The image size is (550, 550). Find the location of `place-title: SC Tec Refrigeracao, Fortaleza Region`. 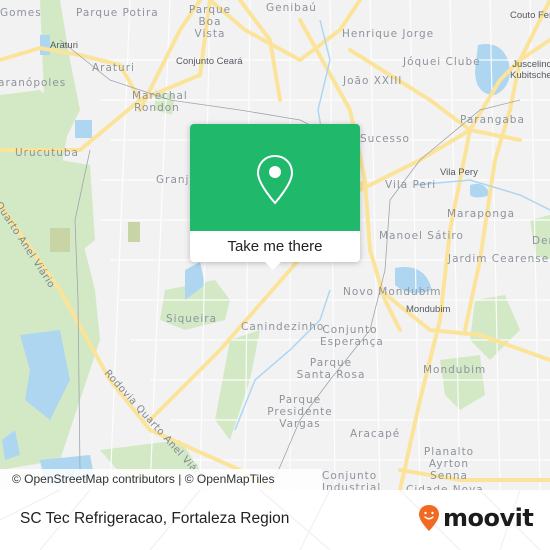

place-title: SC Tec Refrigeracao, Fortaleza Region is located at coordinates (155, 518).